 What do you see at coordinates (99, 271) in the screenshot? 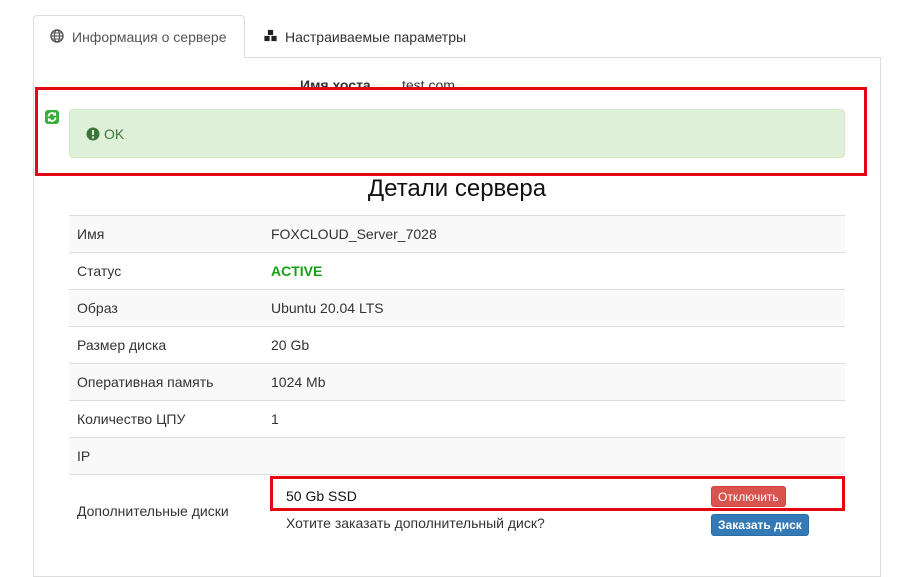
I see `row-label: Статус` at bounding box center [99, 271].